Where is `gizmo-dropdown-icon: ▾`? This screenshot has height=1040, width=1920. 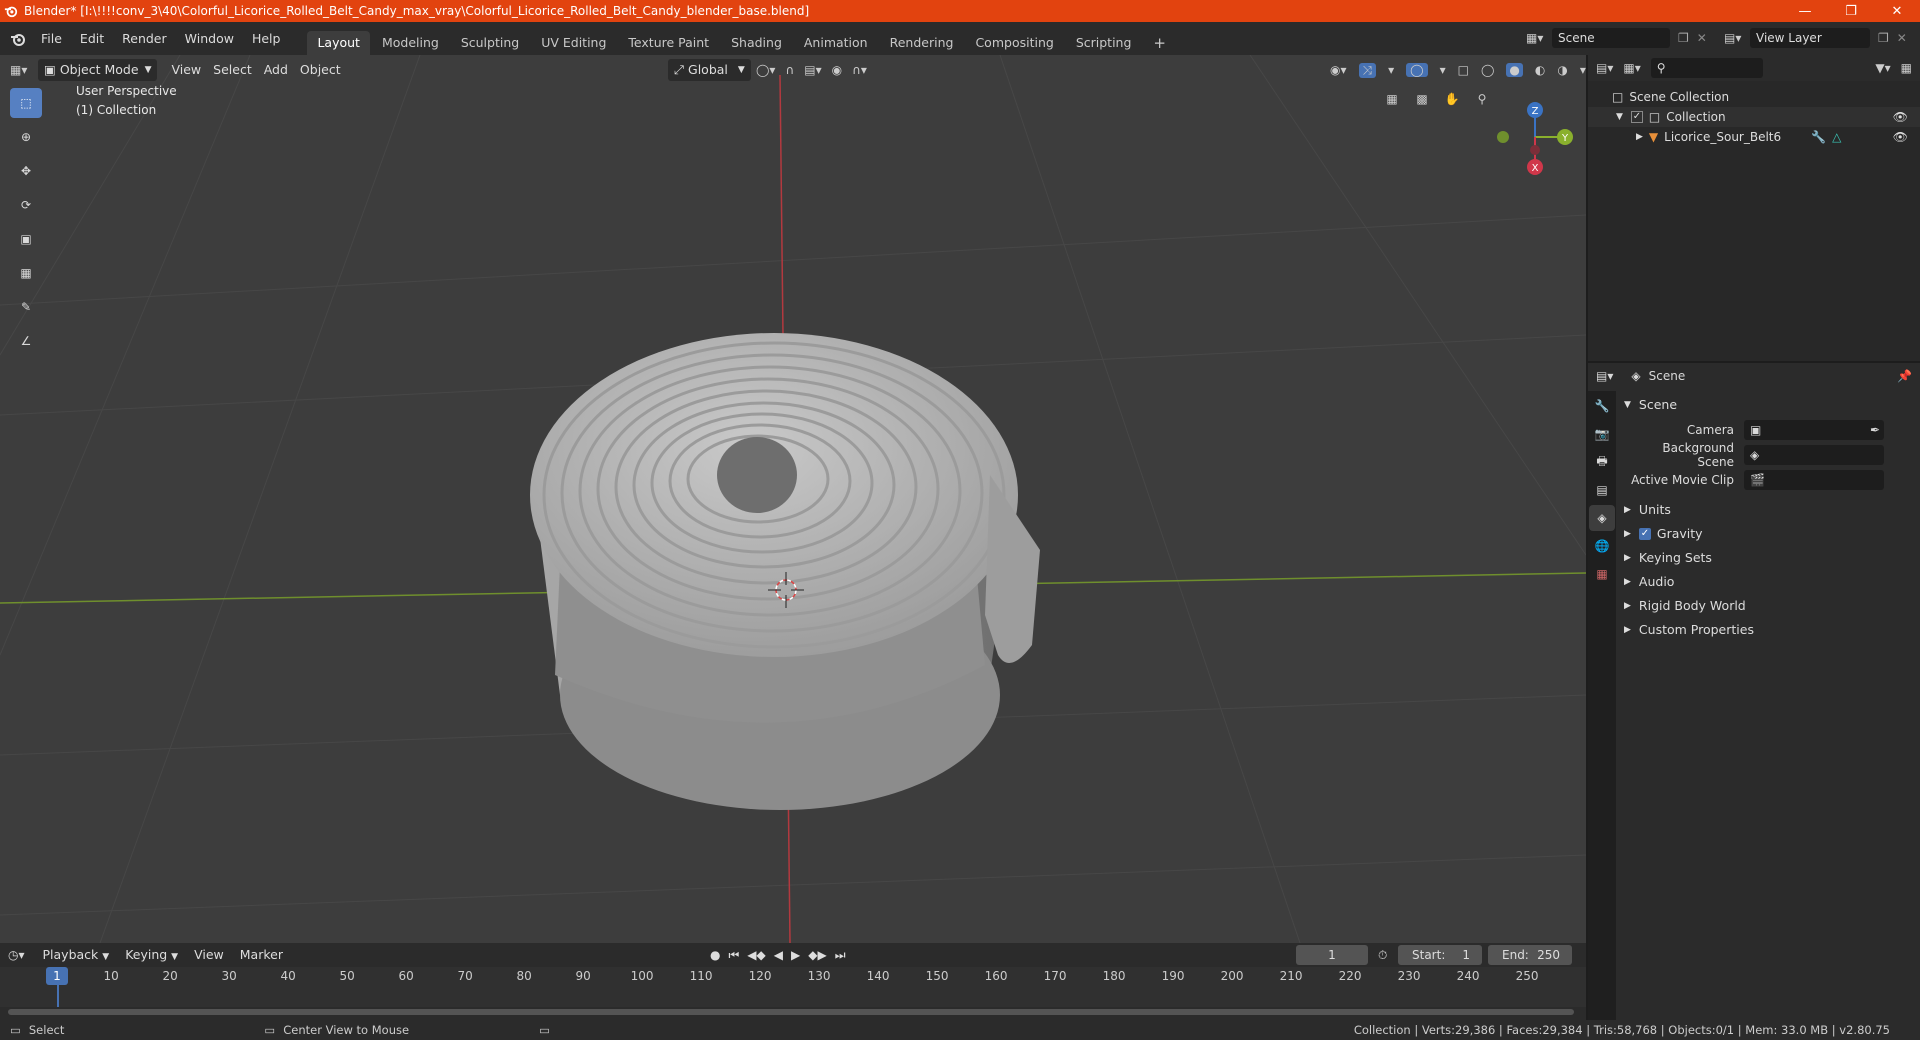 gizmo-dropdown-icon: ▾ is located at coordinates (1391, 70).